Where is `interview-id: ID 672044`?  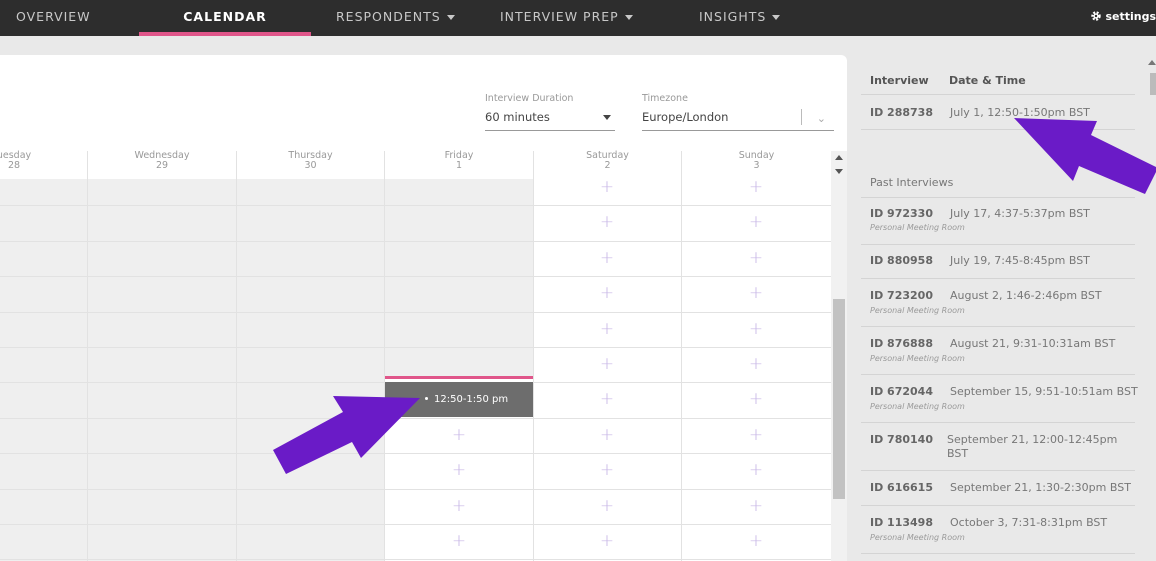
interview-id: ID 672044 is located at coordinates (901, 391).